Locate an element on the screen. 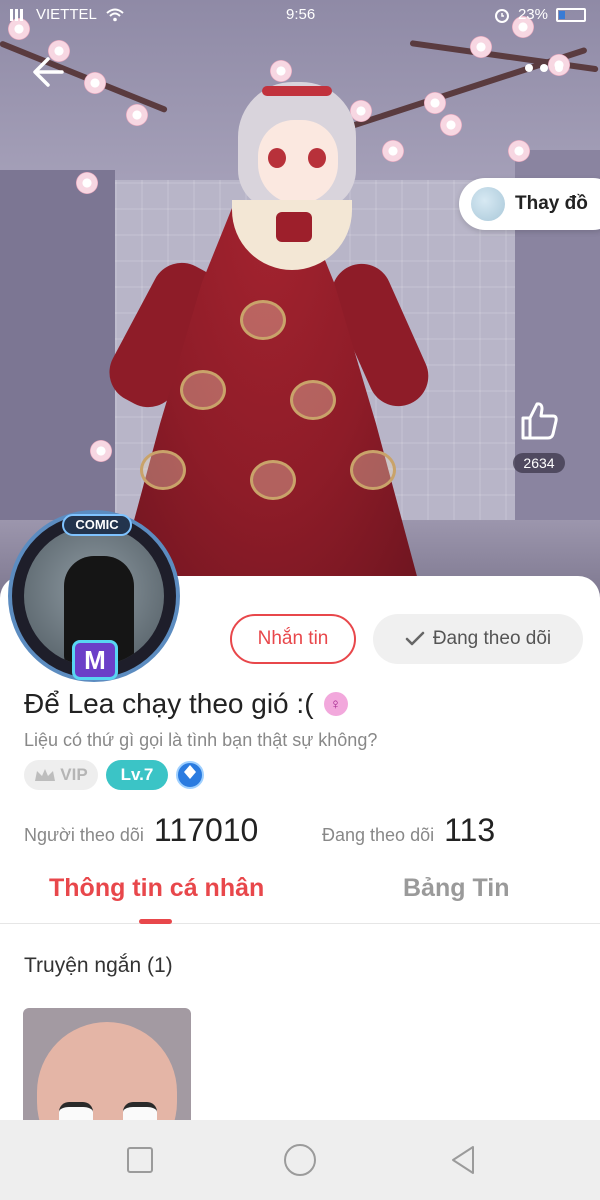 Image resolution: width=600 pixels, height=1200 pixels. recent-apps-button is located at coordinates (140, 1160).